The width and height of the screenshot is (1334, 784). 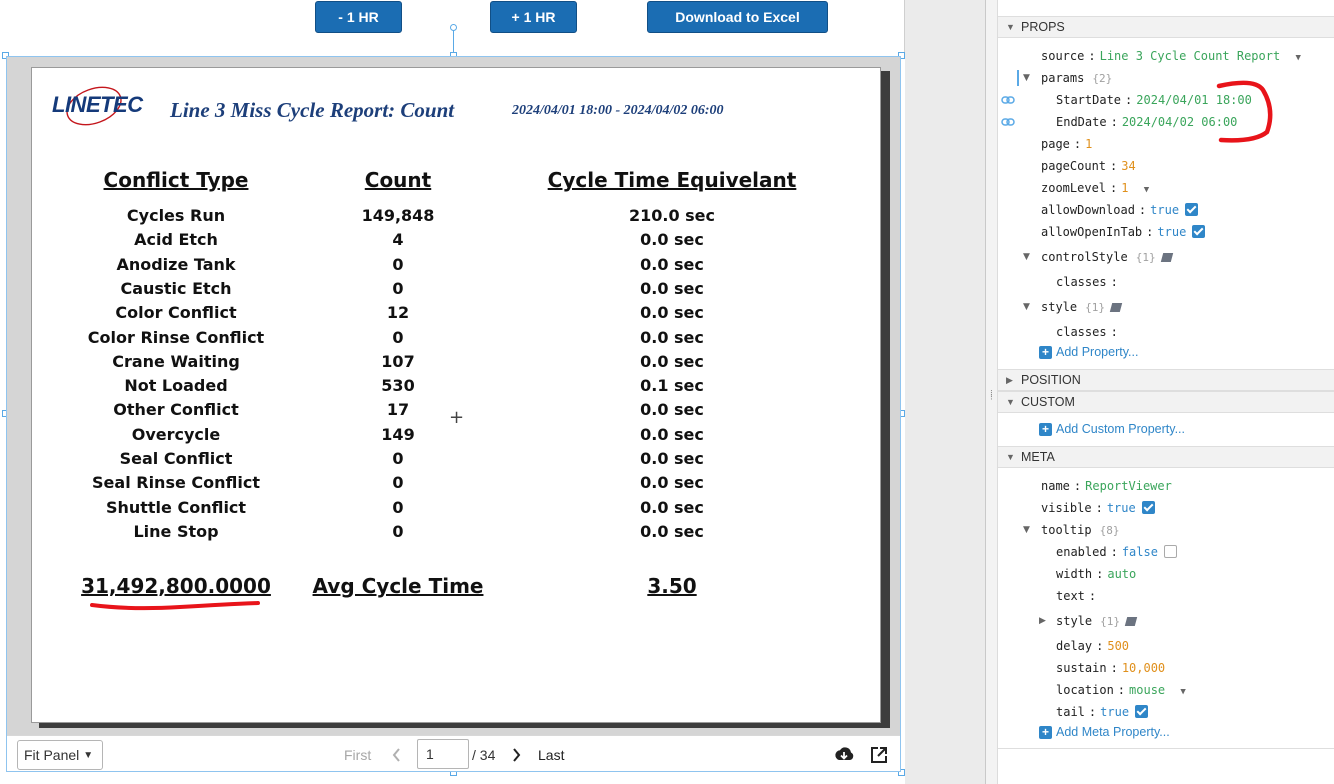 I want to click on row-count: 107, so click(x=398, y=361).